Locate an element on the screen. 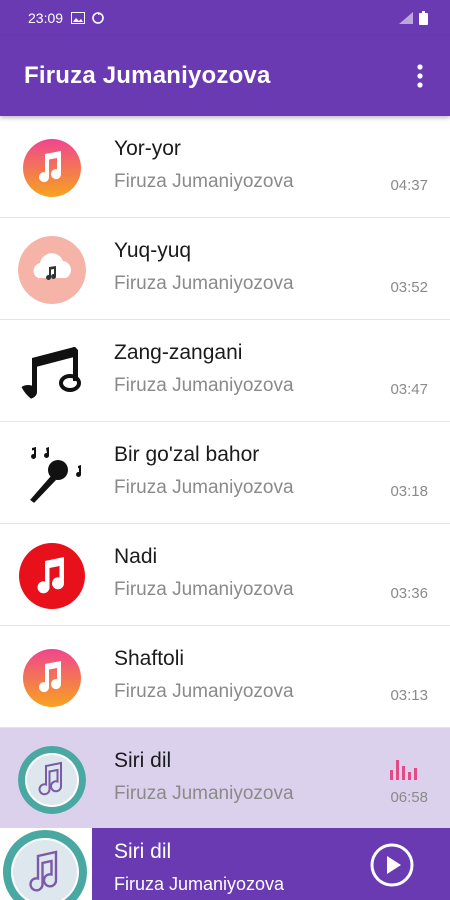 The image size is (450, 900). play-icon is located at coordinates (392, 865).